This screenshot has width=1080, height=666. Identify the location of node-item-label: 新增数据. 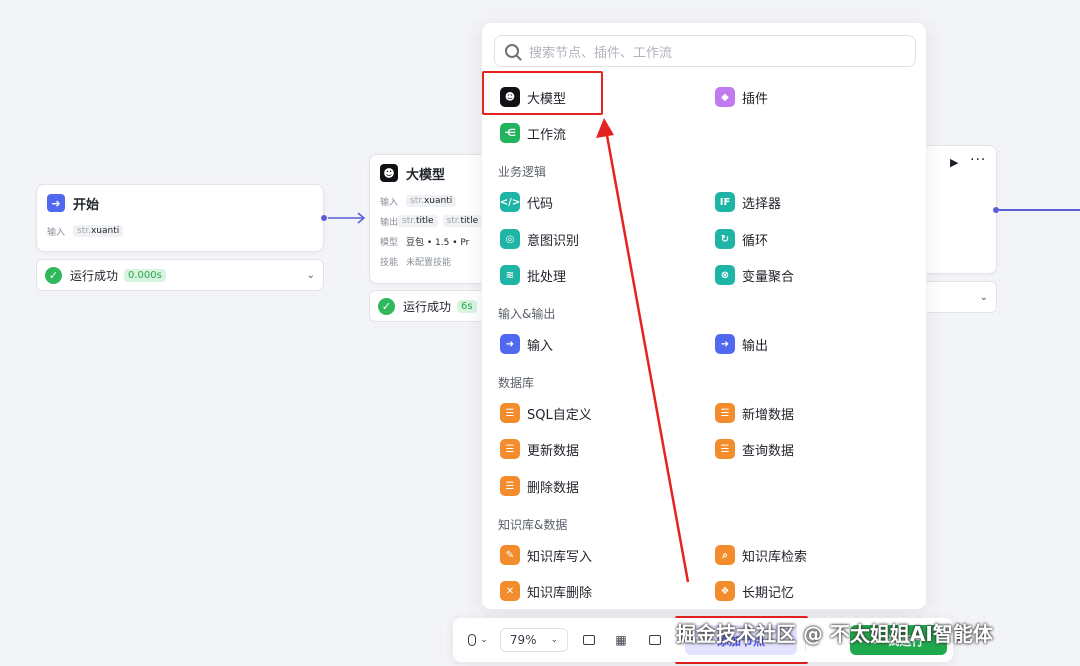
(768, 415).